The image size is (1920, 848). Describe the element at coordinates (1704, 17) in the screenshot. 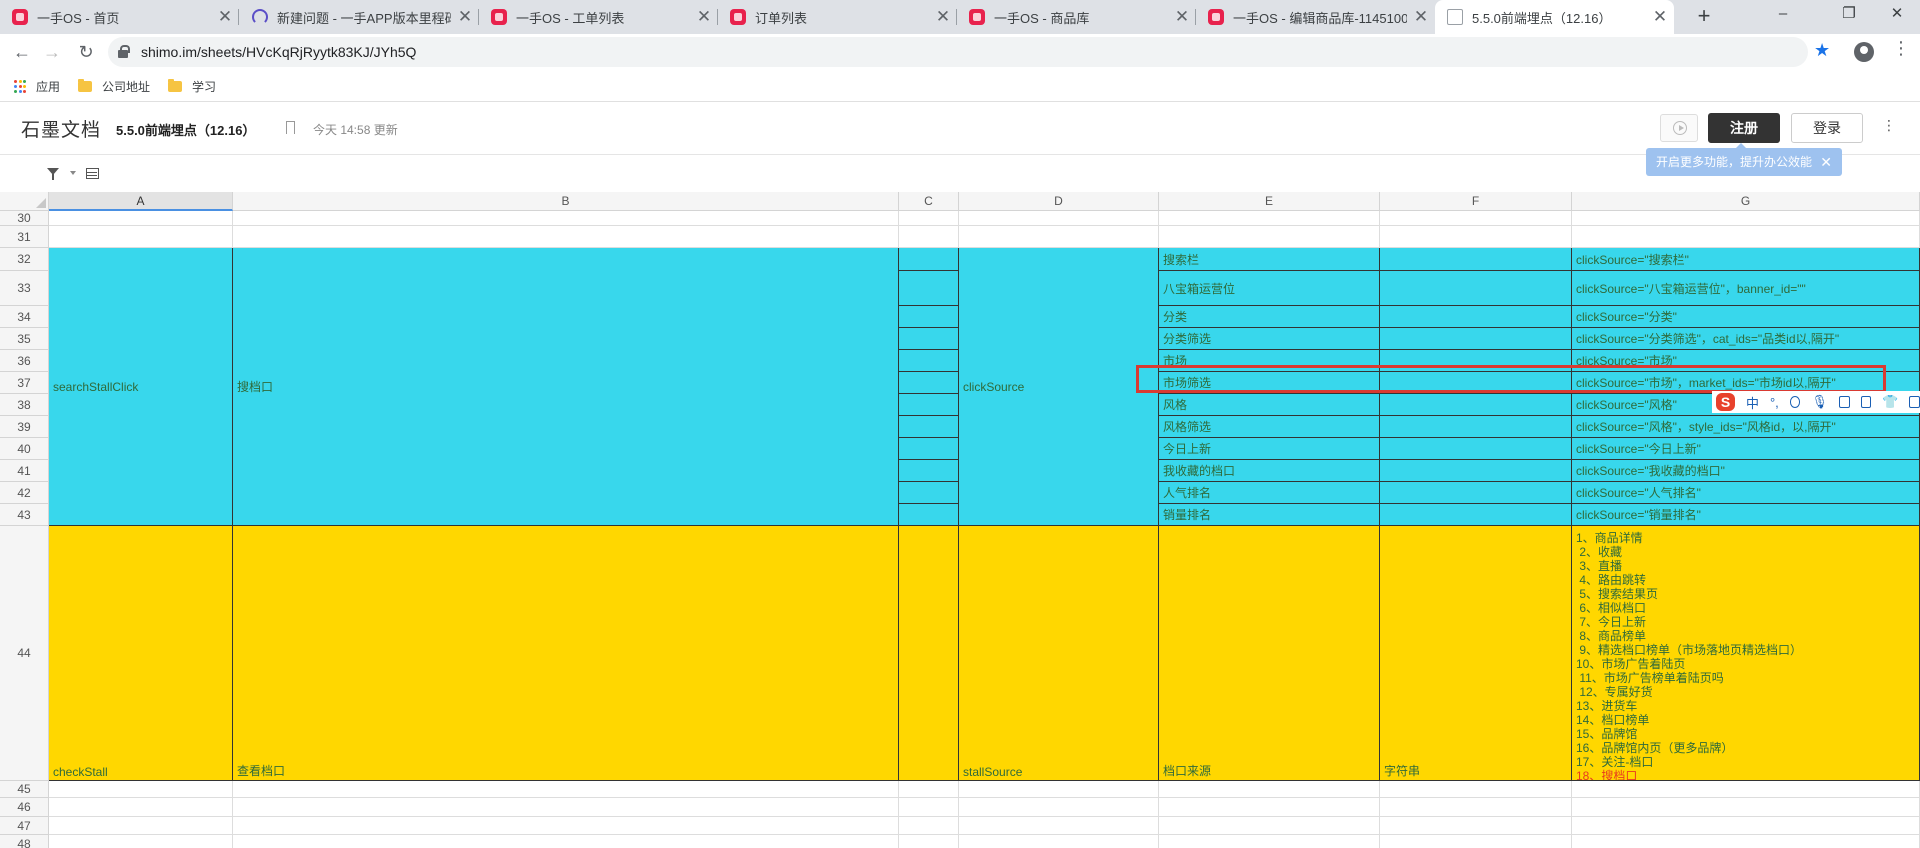

I see `new-tab-button: +` at that location.